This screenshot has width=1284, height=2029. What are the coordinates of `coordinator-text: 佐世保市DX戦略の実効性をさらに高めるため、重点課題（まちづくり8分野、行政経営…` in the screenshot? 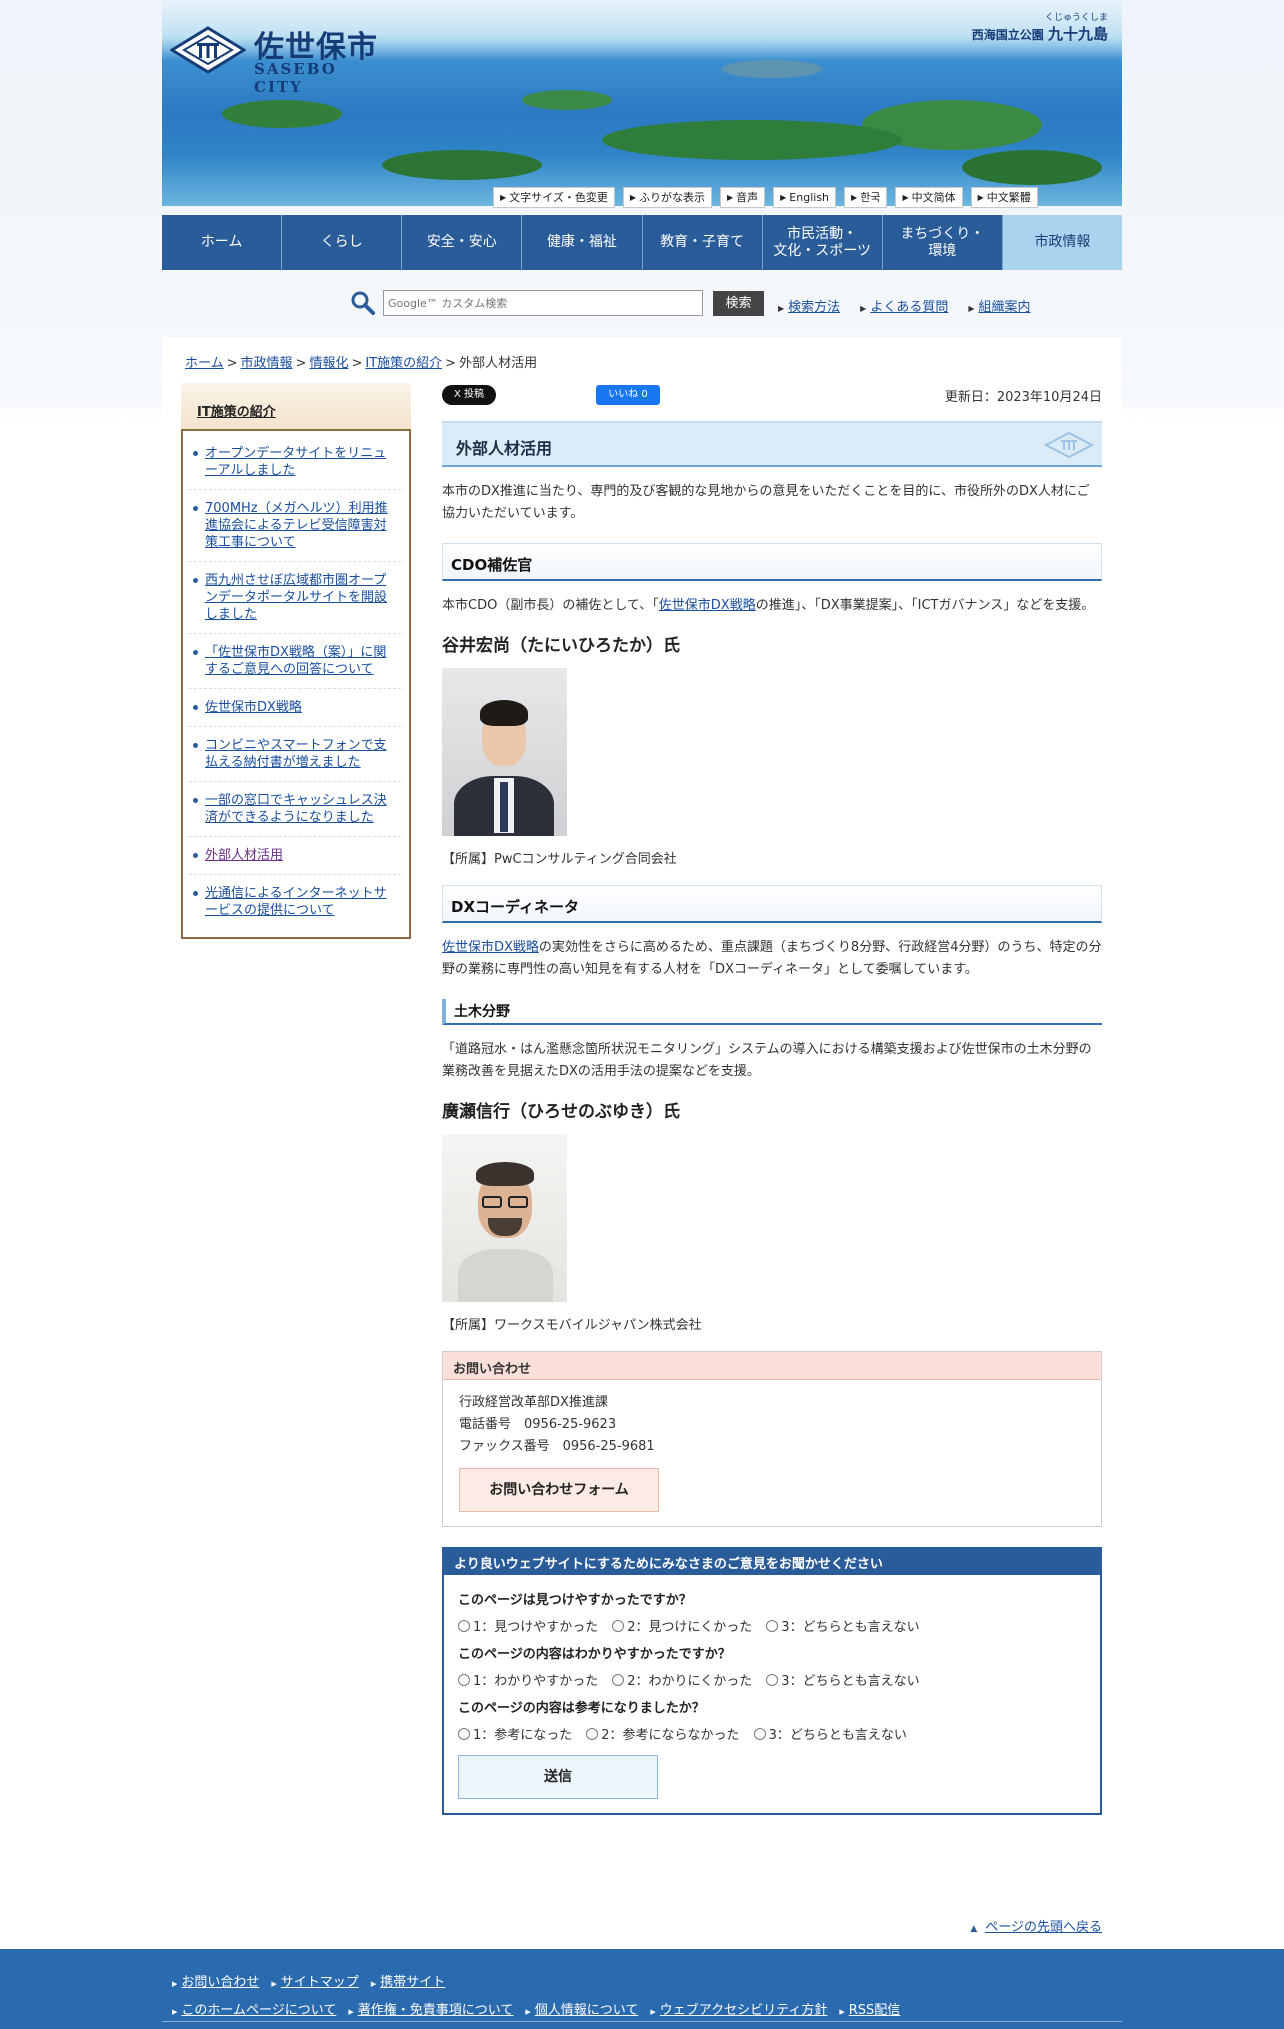 It's located at (772, 958).